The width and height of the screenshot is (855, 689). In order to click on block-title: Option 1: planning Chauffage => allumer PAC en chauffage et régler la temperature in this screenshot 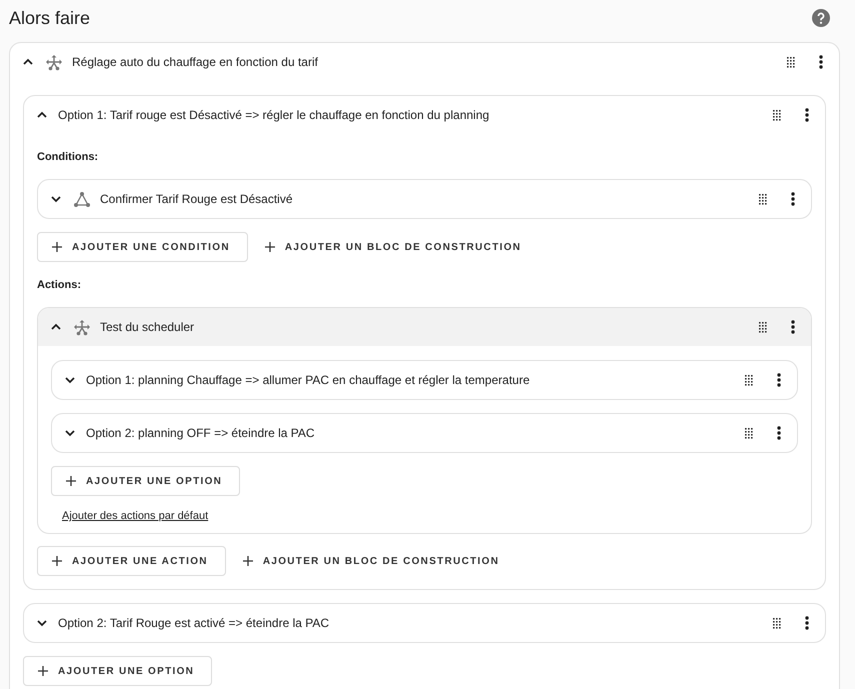, I will do `click(308, 380)`.